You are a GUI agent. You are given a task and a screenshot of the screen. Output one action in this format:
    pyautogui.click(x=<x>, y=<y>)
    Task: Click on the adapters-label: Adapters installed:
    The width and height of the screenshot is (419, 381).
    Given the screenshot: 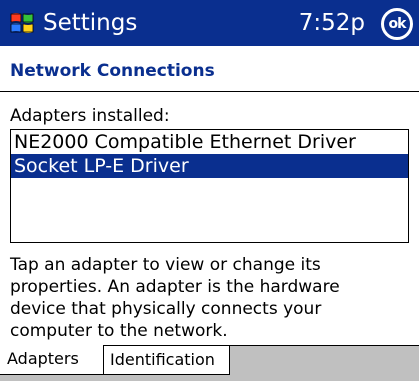 What is the action you would take?
    pyautogui.click(x=90, y=116)
    